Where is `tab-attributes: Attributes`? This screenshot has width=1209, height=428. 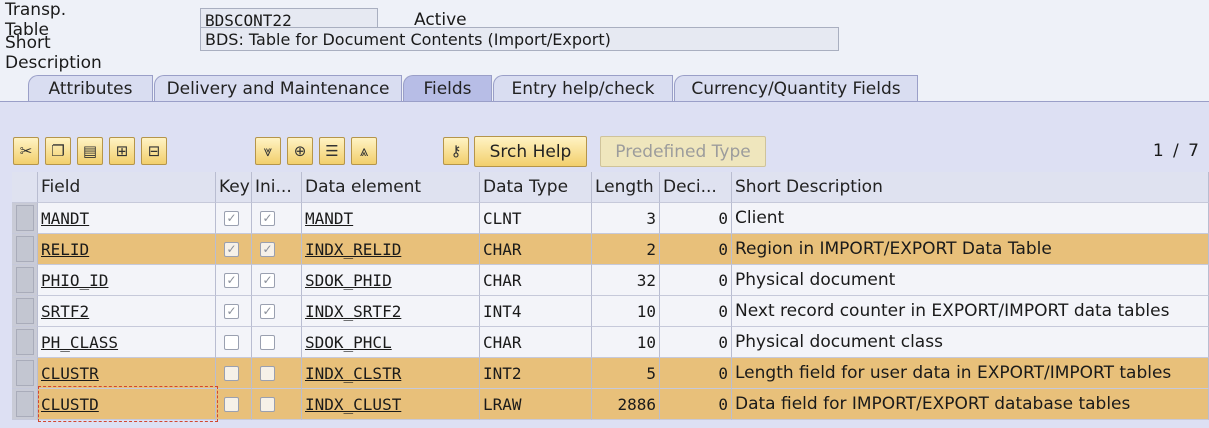
tab-attributes: Attributes is located at coordinates (90, 88).